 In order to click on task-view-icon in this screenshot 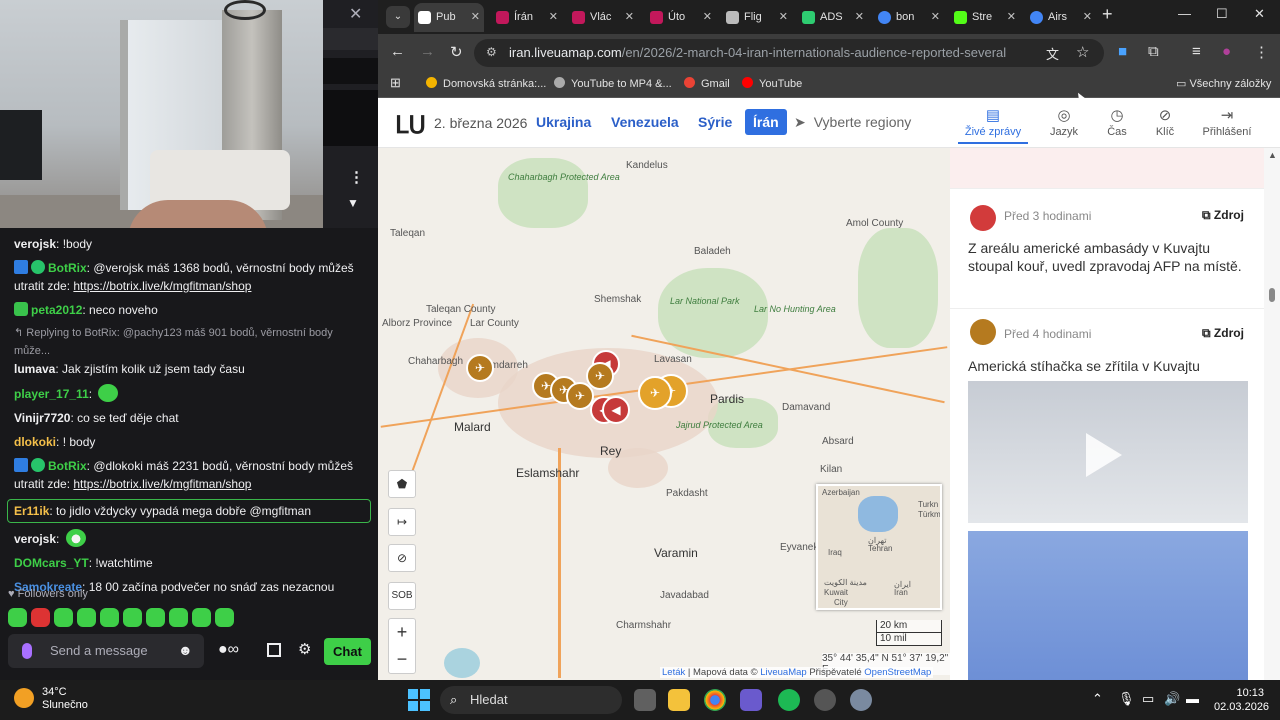, I will do `click(645, 700)`.